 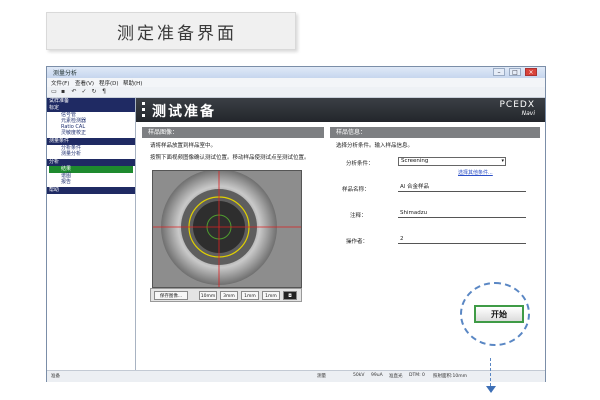 What do you see at coordinates (91, 169) in the screenshot?
I see `nav-item-results: 结果` at bounding box center [91, 169].